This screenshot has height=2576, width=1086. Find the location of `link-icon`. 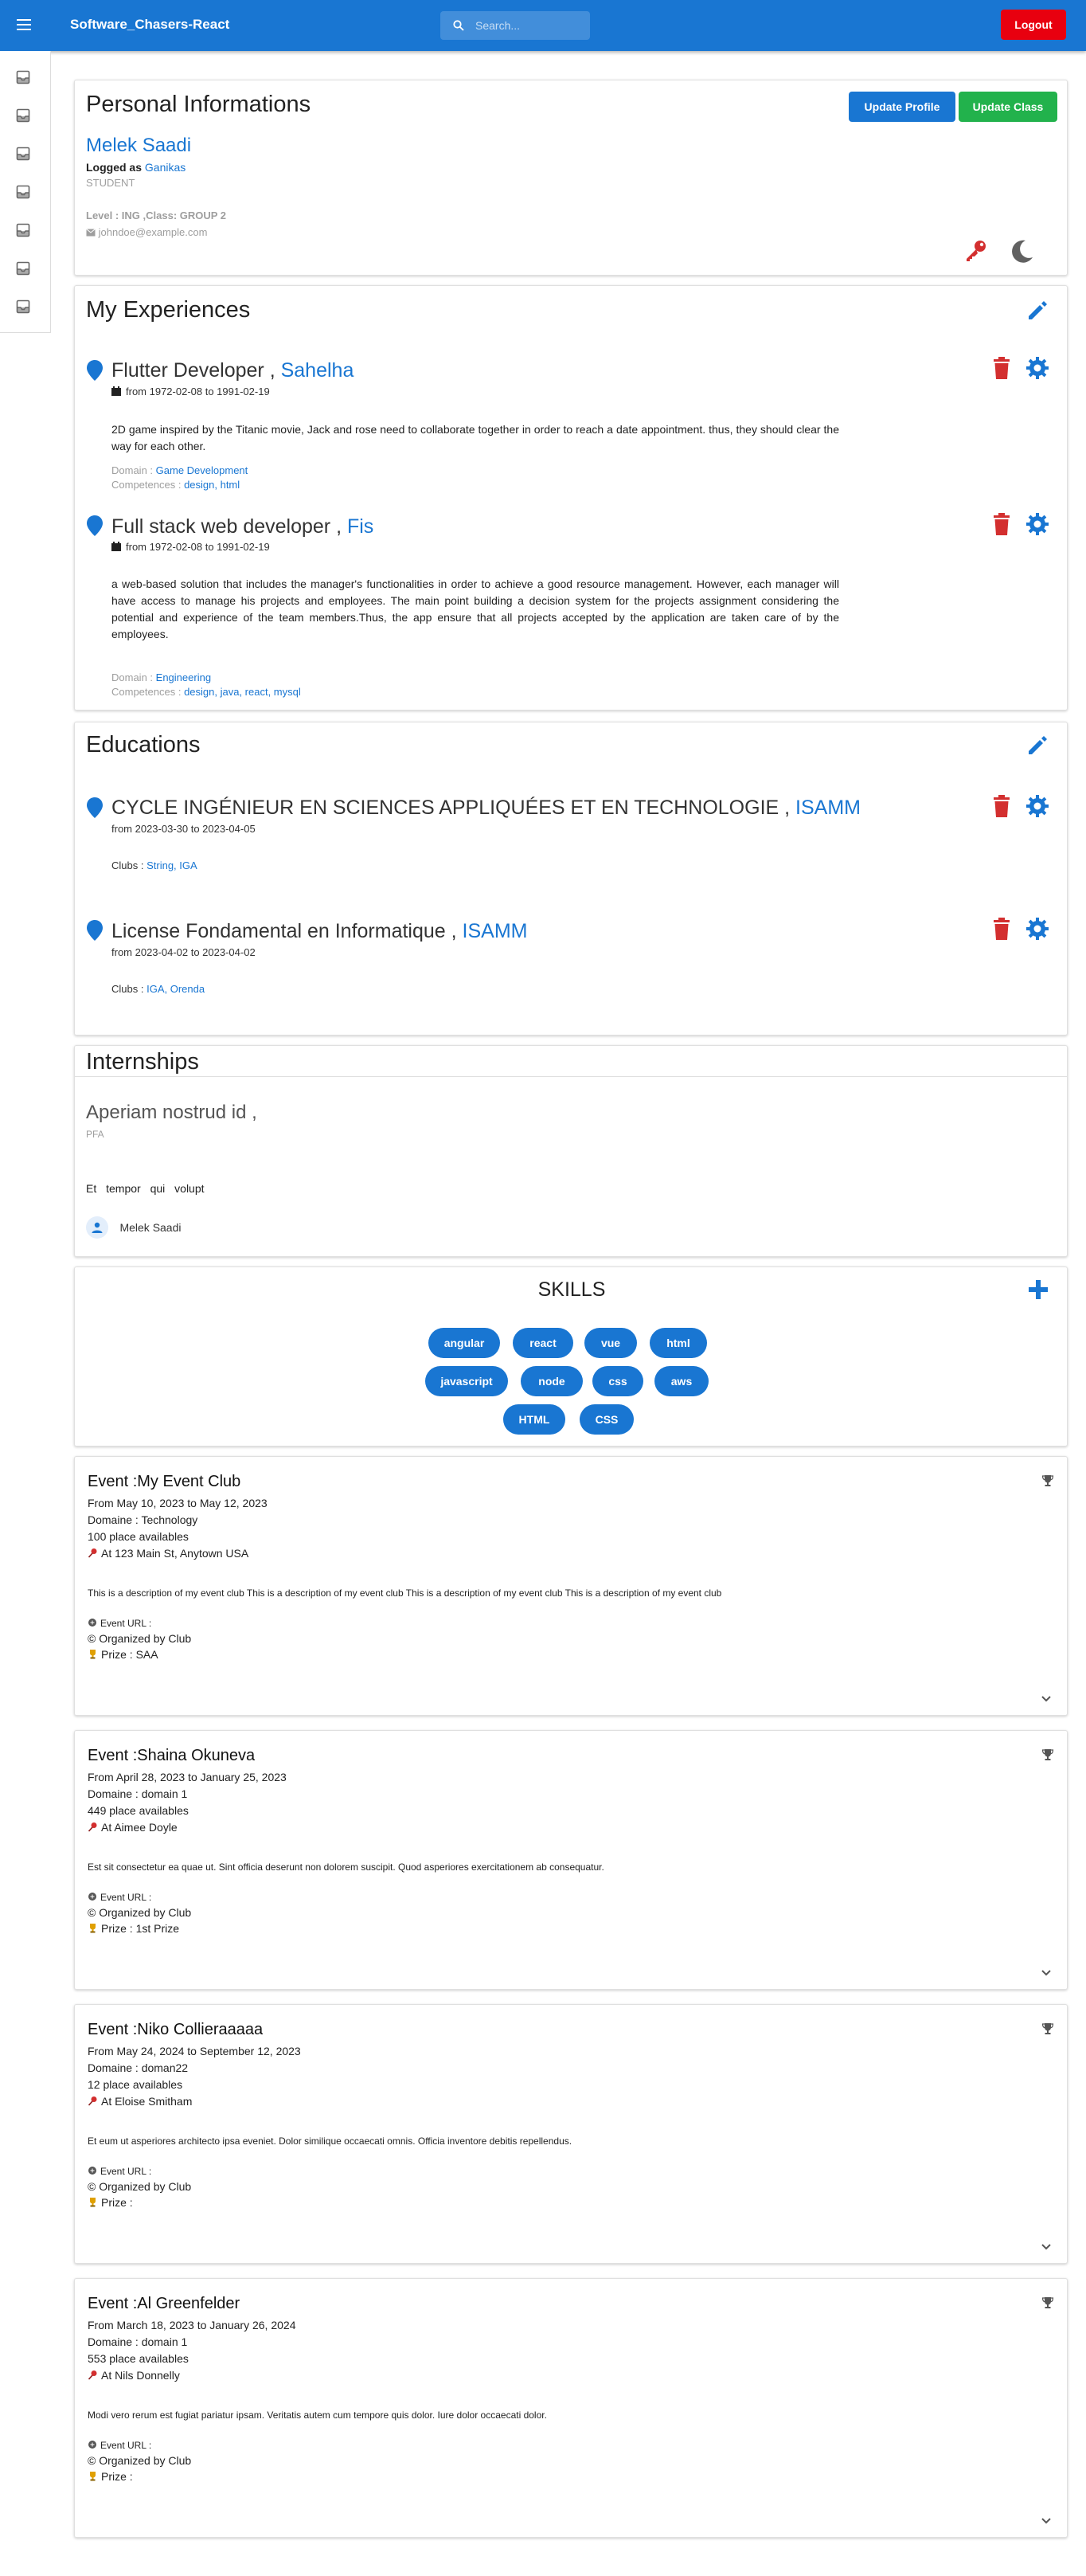

link-icon is located at coordinates (94, 2445).